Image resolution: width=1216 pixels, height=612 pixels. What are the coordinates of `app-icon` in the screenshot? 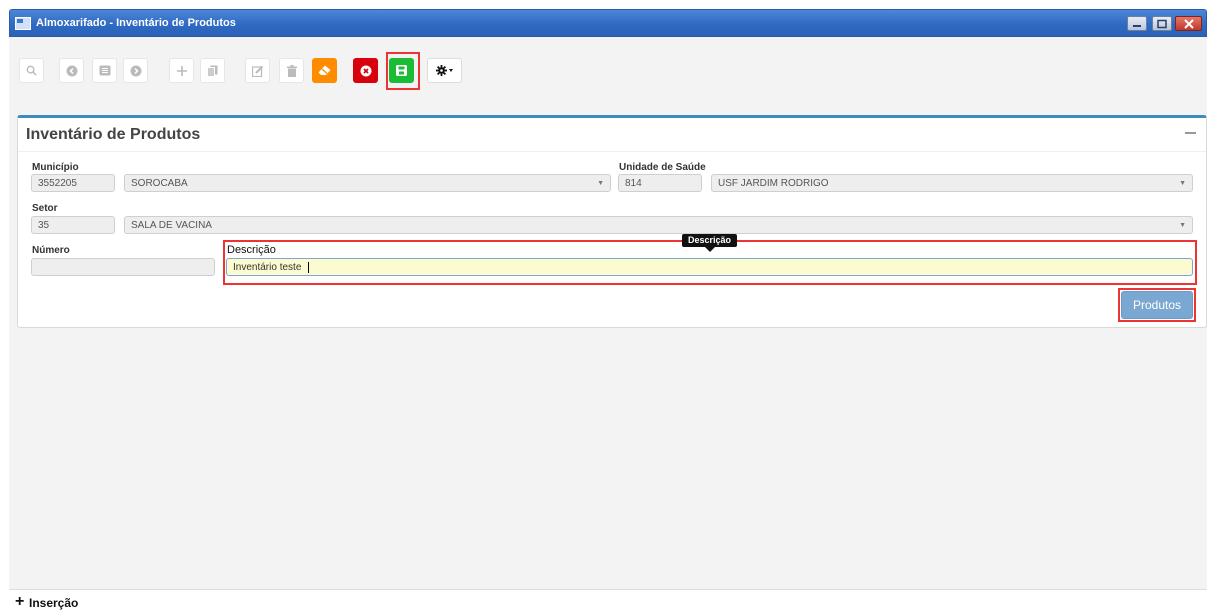 It's located at (23, 23).